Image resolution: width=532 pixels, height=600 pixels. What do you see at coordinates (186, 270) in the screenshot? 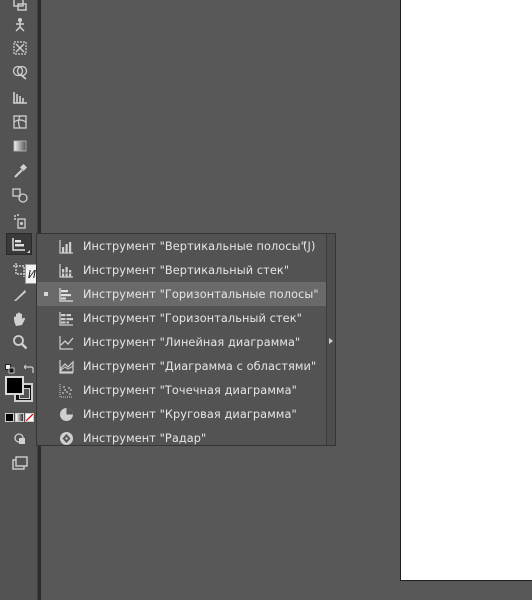
I see `flyout-item-label: Инструмент "Вертикальный стек"` at bounding box center [186, 270].